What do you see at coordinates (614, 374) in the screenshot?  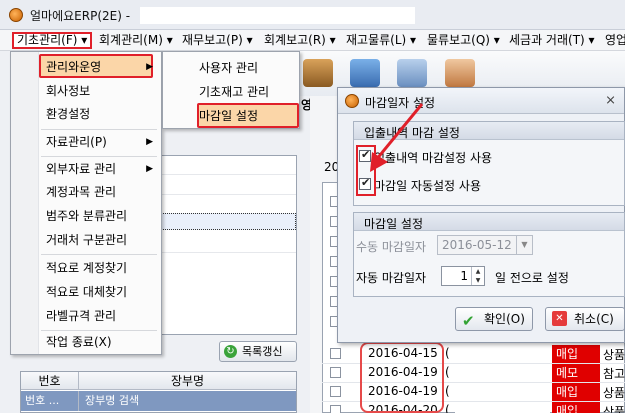 I see `row-description: 참고` at bounding box center [614, 374].